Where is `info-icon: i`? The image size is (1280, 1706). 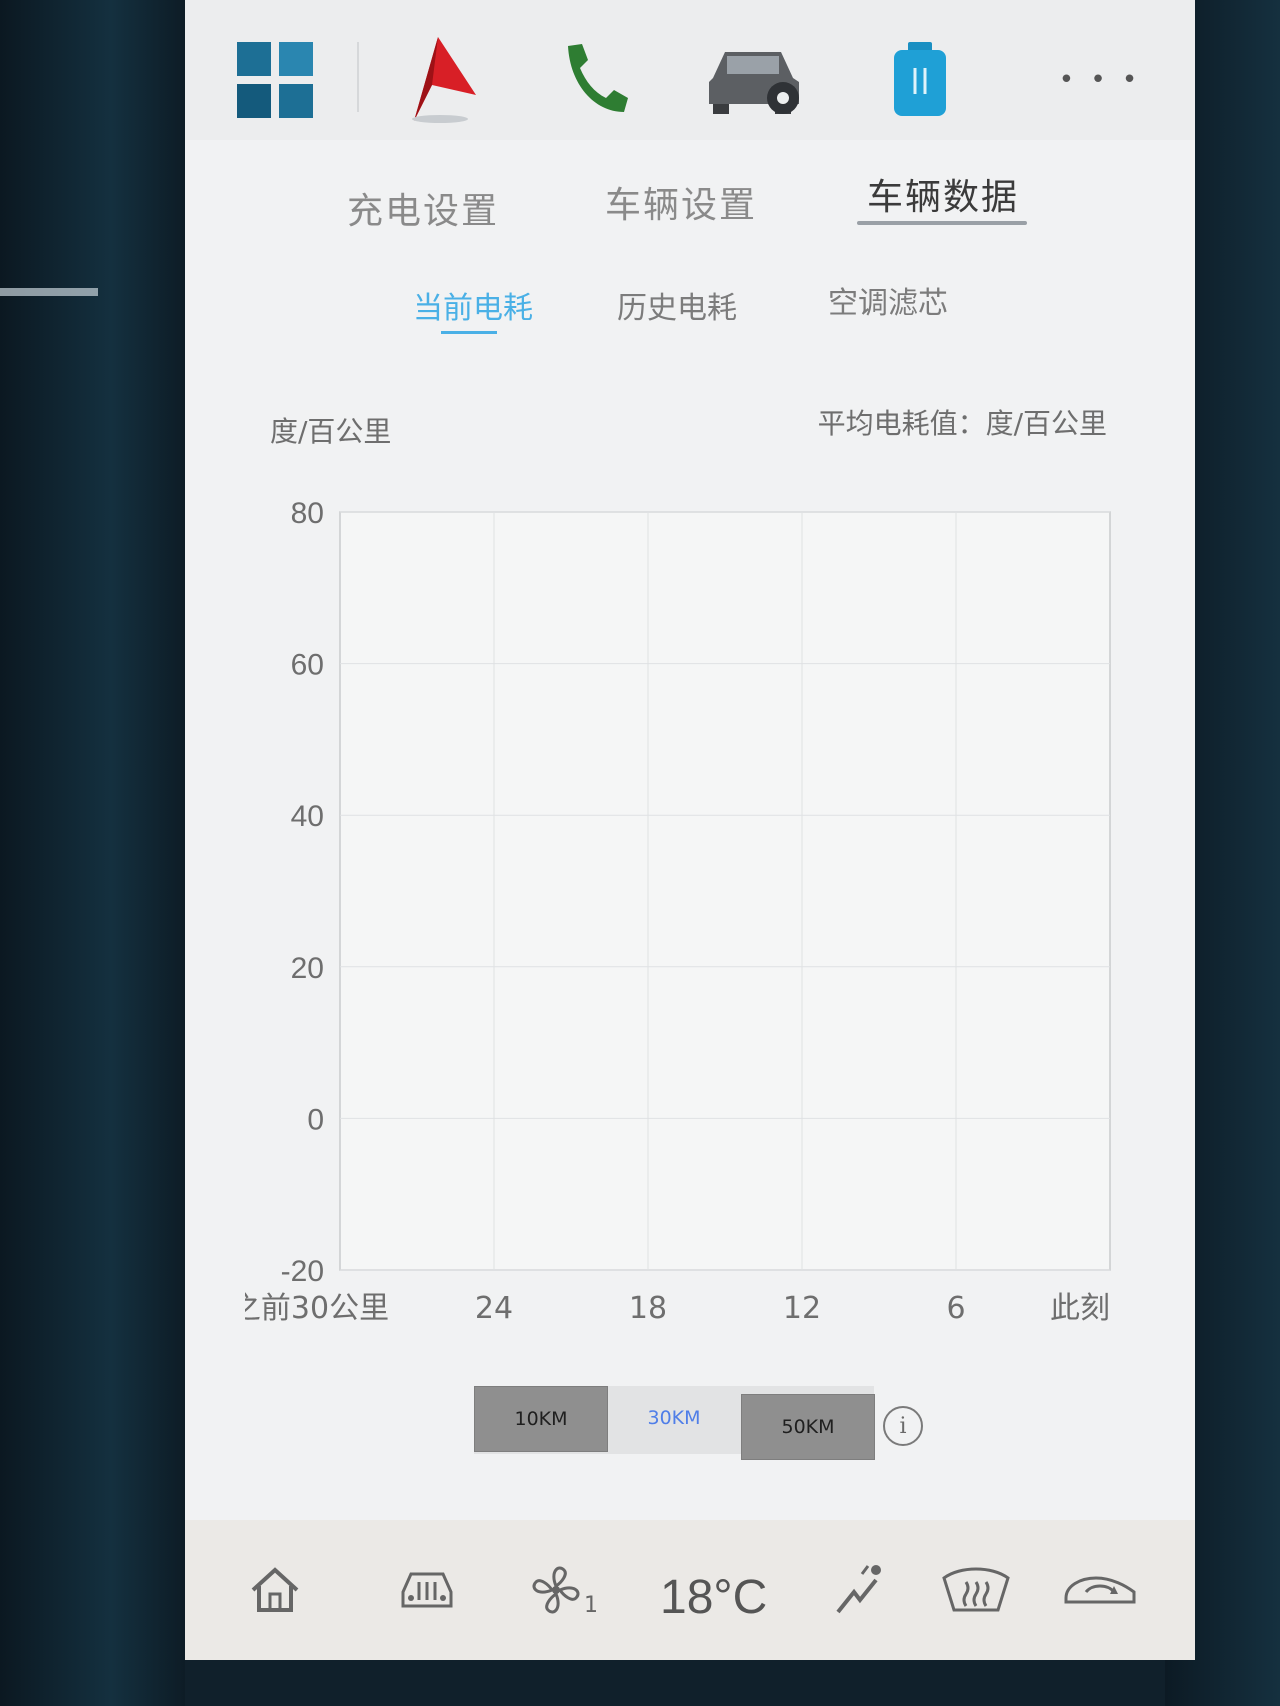 info-icon: i is located at coordinates (903, 1426).